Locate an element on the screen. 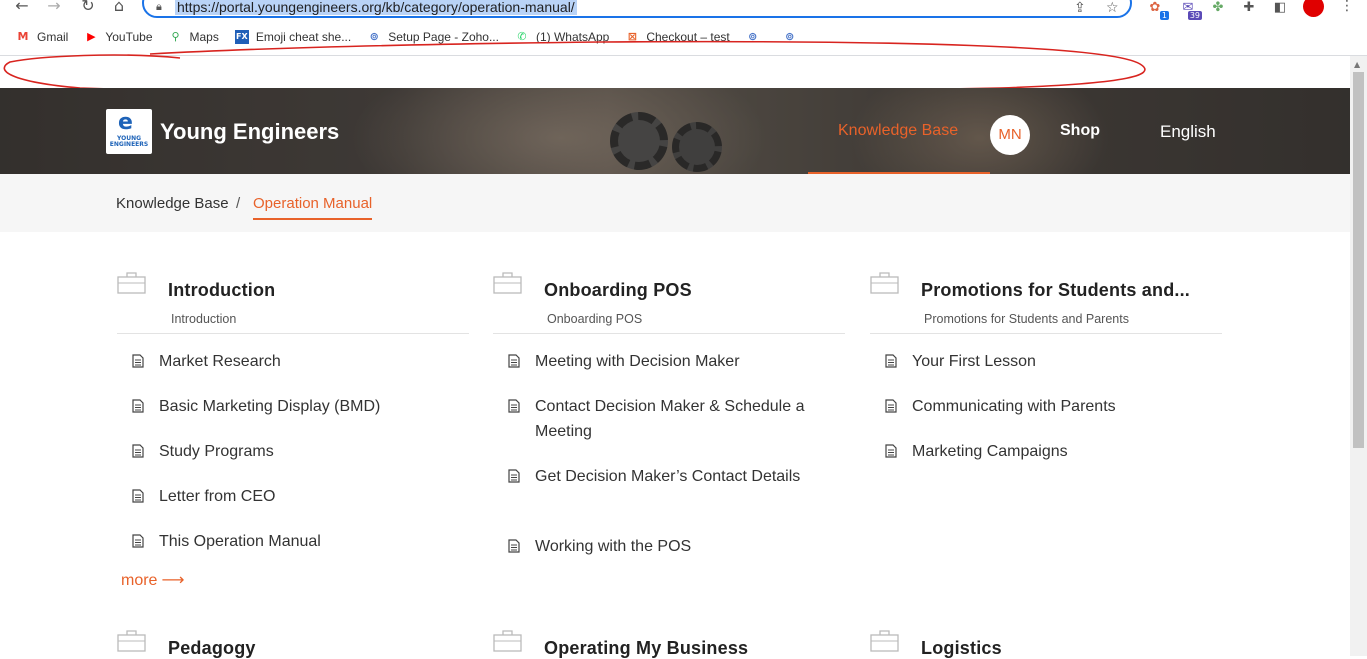  extension-icon-1: ✿ 1 is located at coordinates (1157, 10).